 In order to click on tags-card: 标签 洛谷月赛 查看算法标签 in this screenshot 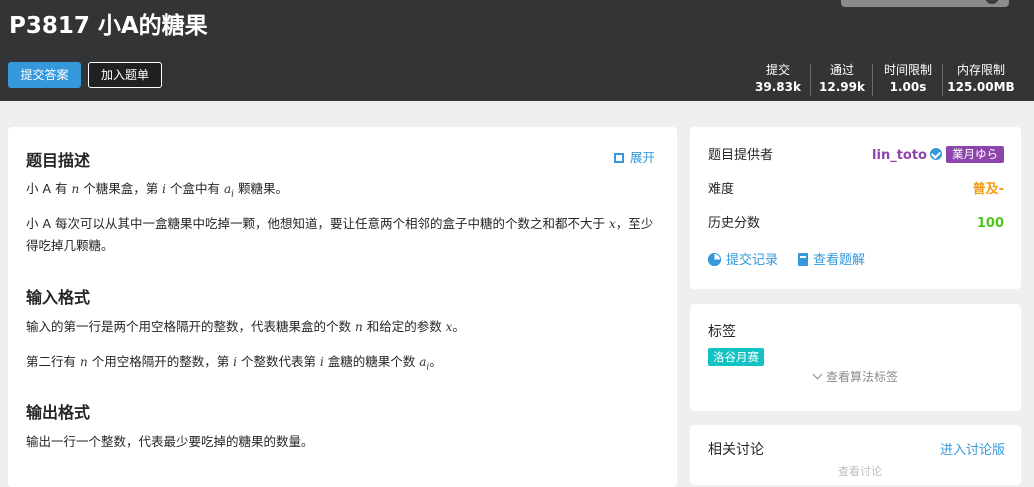, I will do `click(855, 357)`.